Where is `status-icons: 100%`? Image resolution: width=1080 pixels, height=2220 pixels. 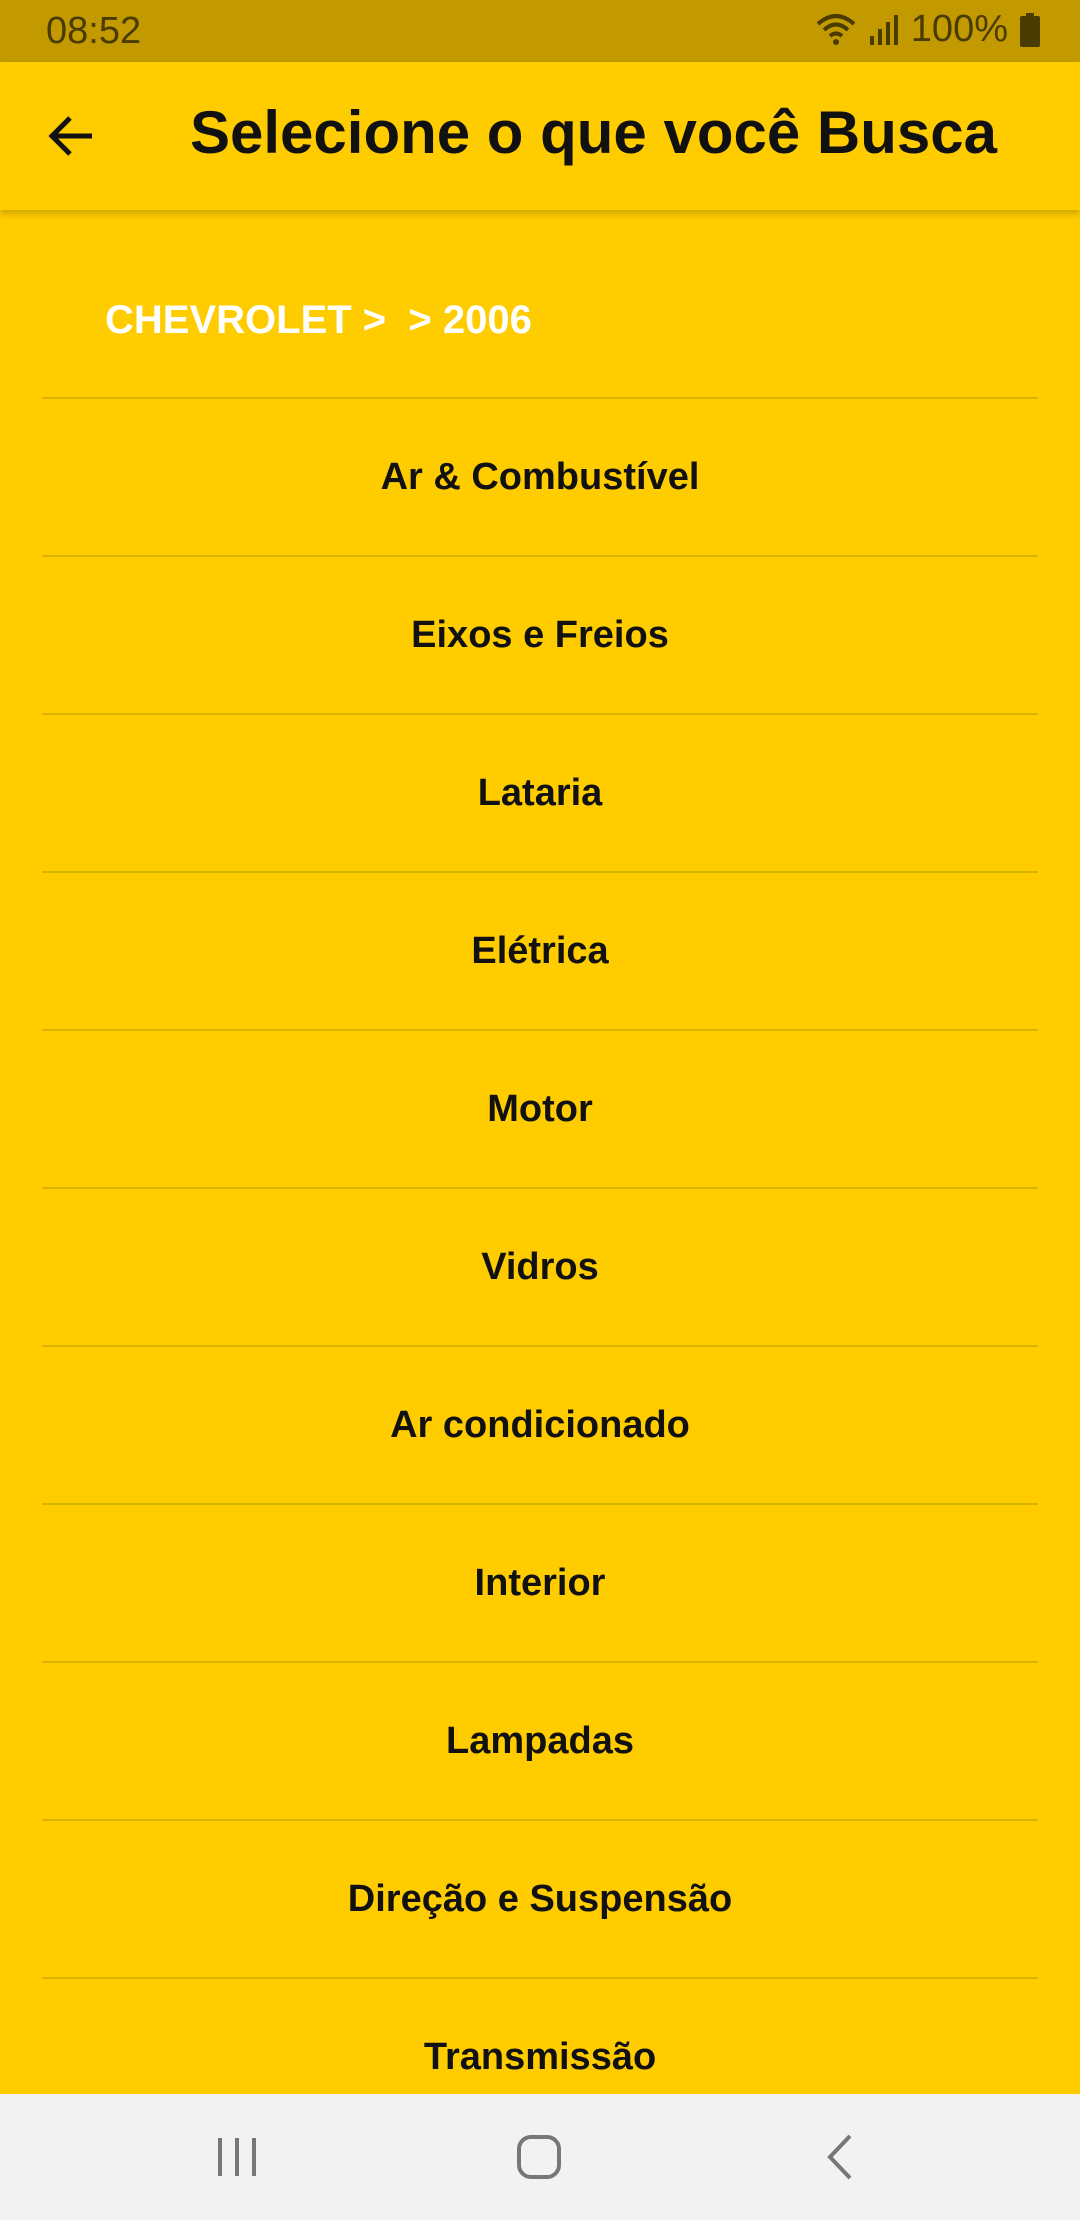 status-icons: 100% is located at coordinates (927, 29).